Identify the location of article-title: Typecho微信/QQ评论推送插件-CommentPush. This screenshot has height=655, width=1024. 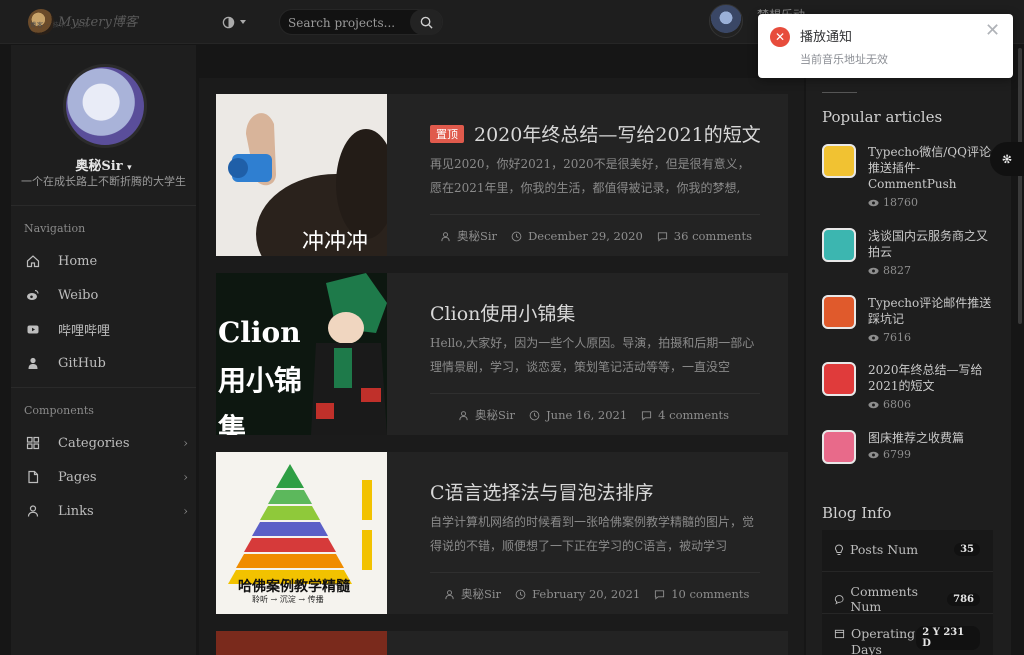
(930, 168).